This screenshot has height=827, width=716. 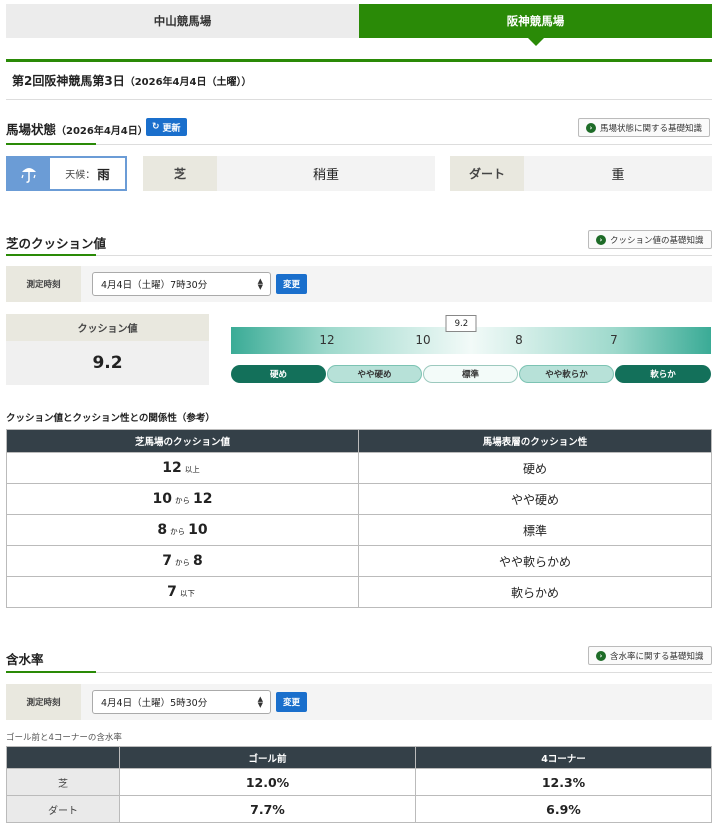 I want to click on cushion-value-box: クッション値 9.2, so click(x=107, y=349).